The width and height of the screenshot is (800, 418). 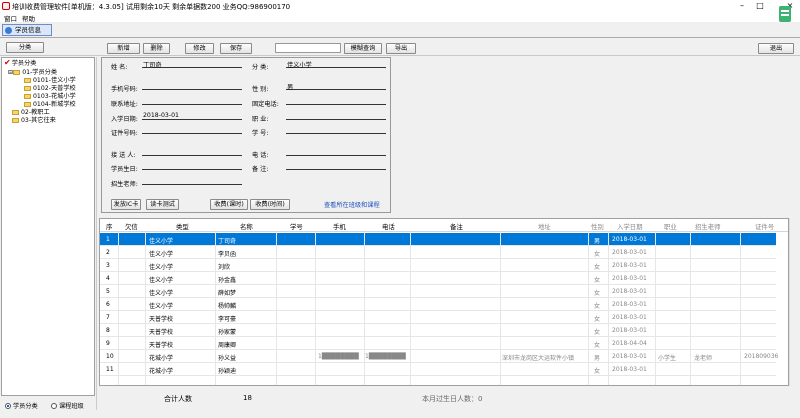 I want to click on tree-root: ✔学员分类, so click(x=20, y=62).